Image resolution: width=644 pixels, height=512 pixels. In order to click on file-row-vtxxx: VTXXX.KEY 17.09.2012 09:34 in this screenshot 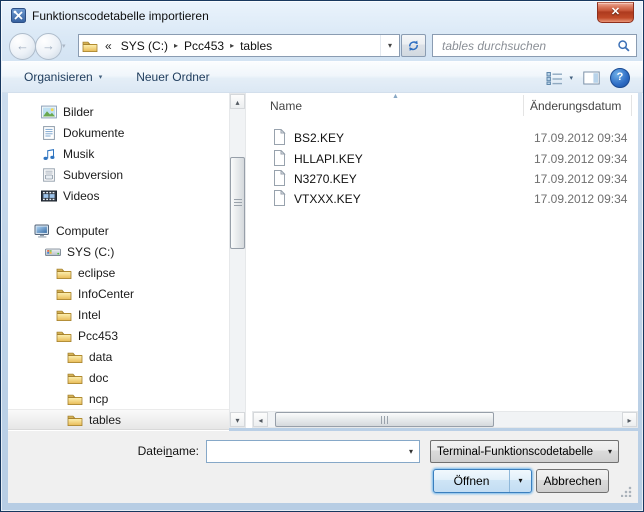, I will do `click(442, 199)`.